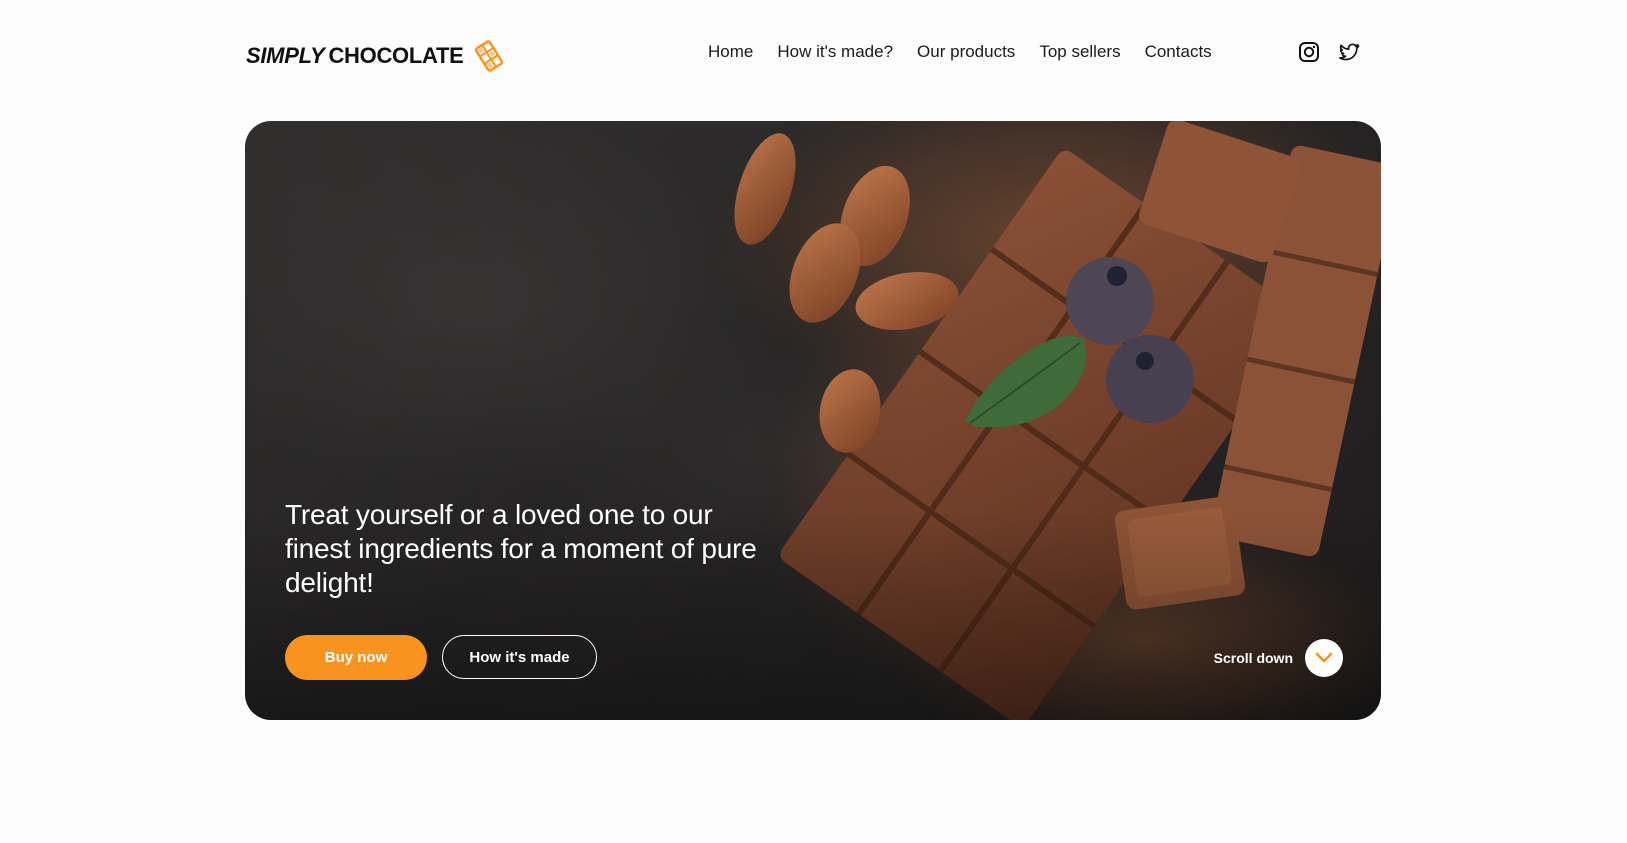 This screenshot has height=843, width=1627. Describe the element at coordinates (1178, 52) in the screenshot. I see `nav-contacts: Contacts` at that location.